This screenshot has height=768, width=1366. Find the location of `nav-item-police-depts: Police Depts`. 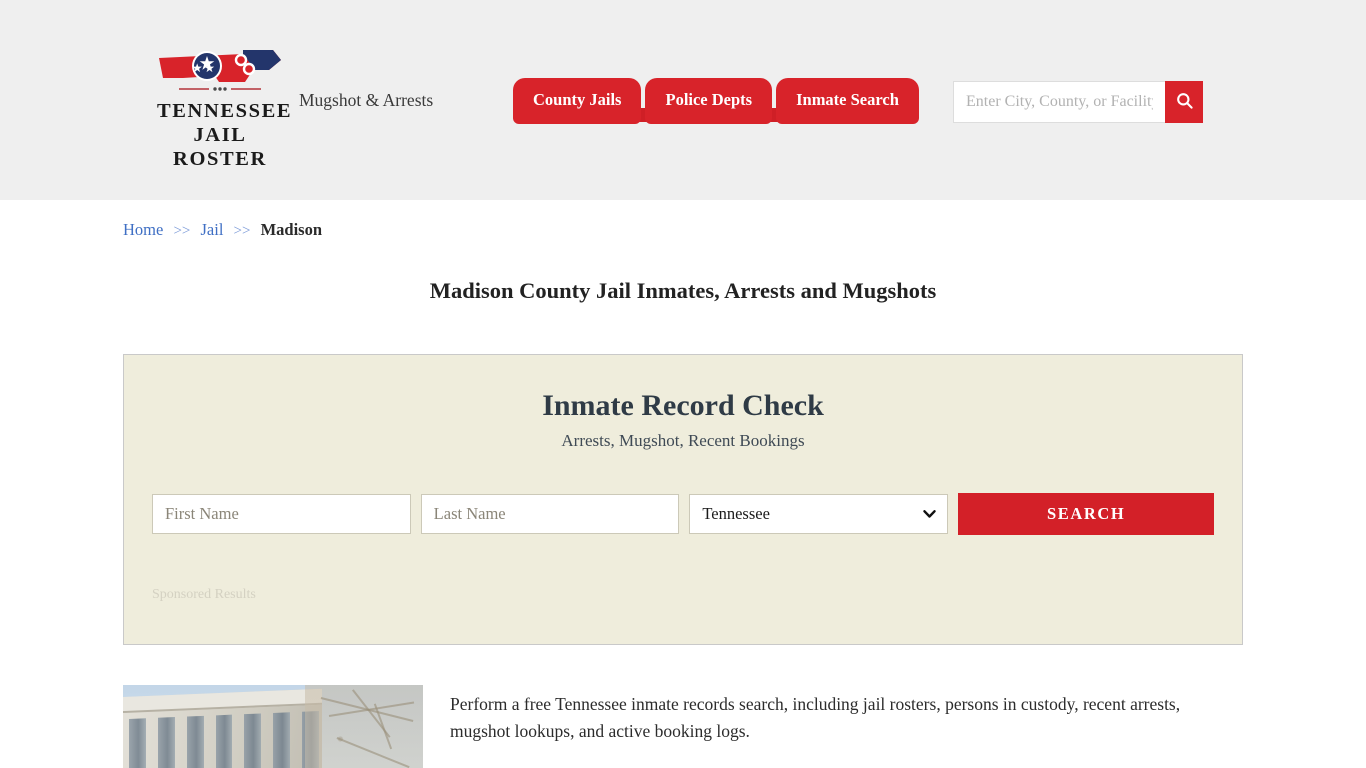

nav-item-police-depts: Police Depts is located at coordinates (709, 101).